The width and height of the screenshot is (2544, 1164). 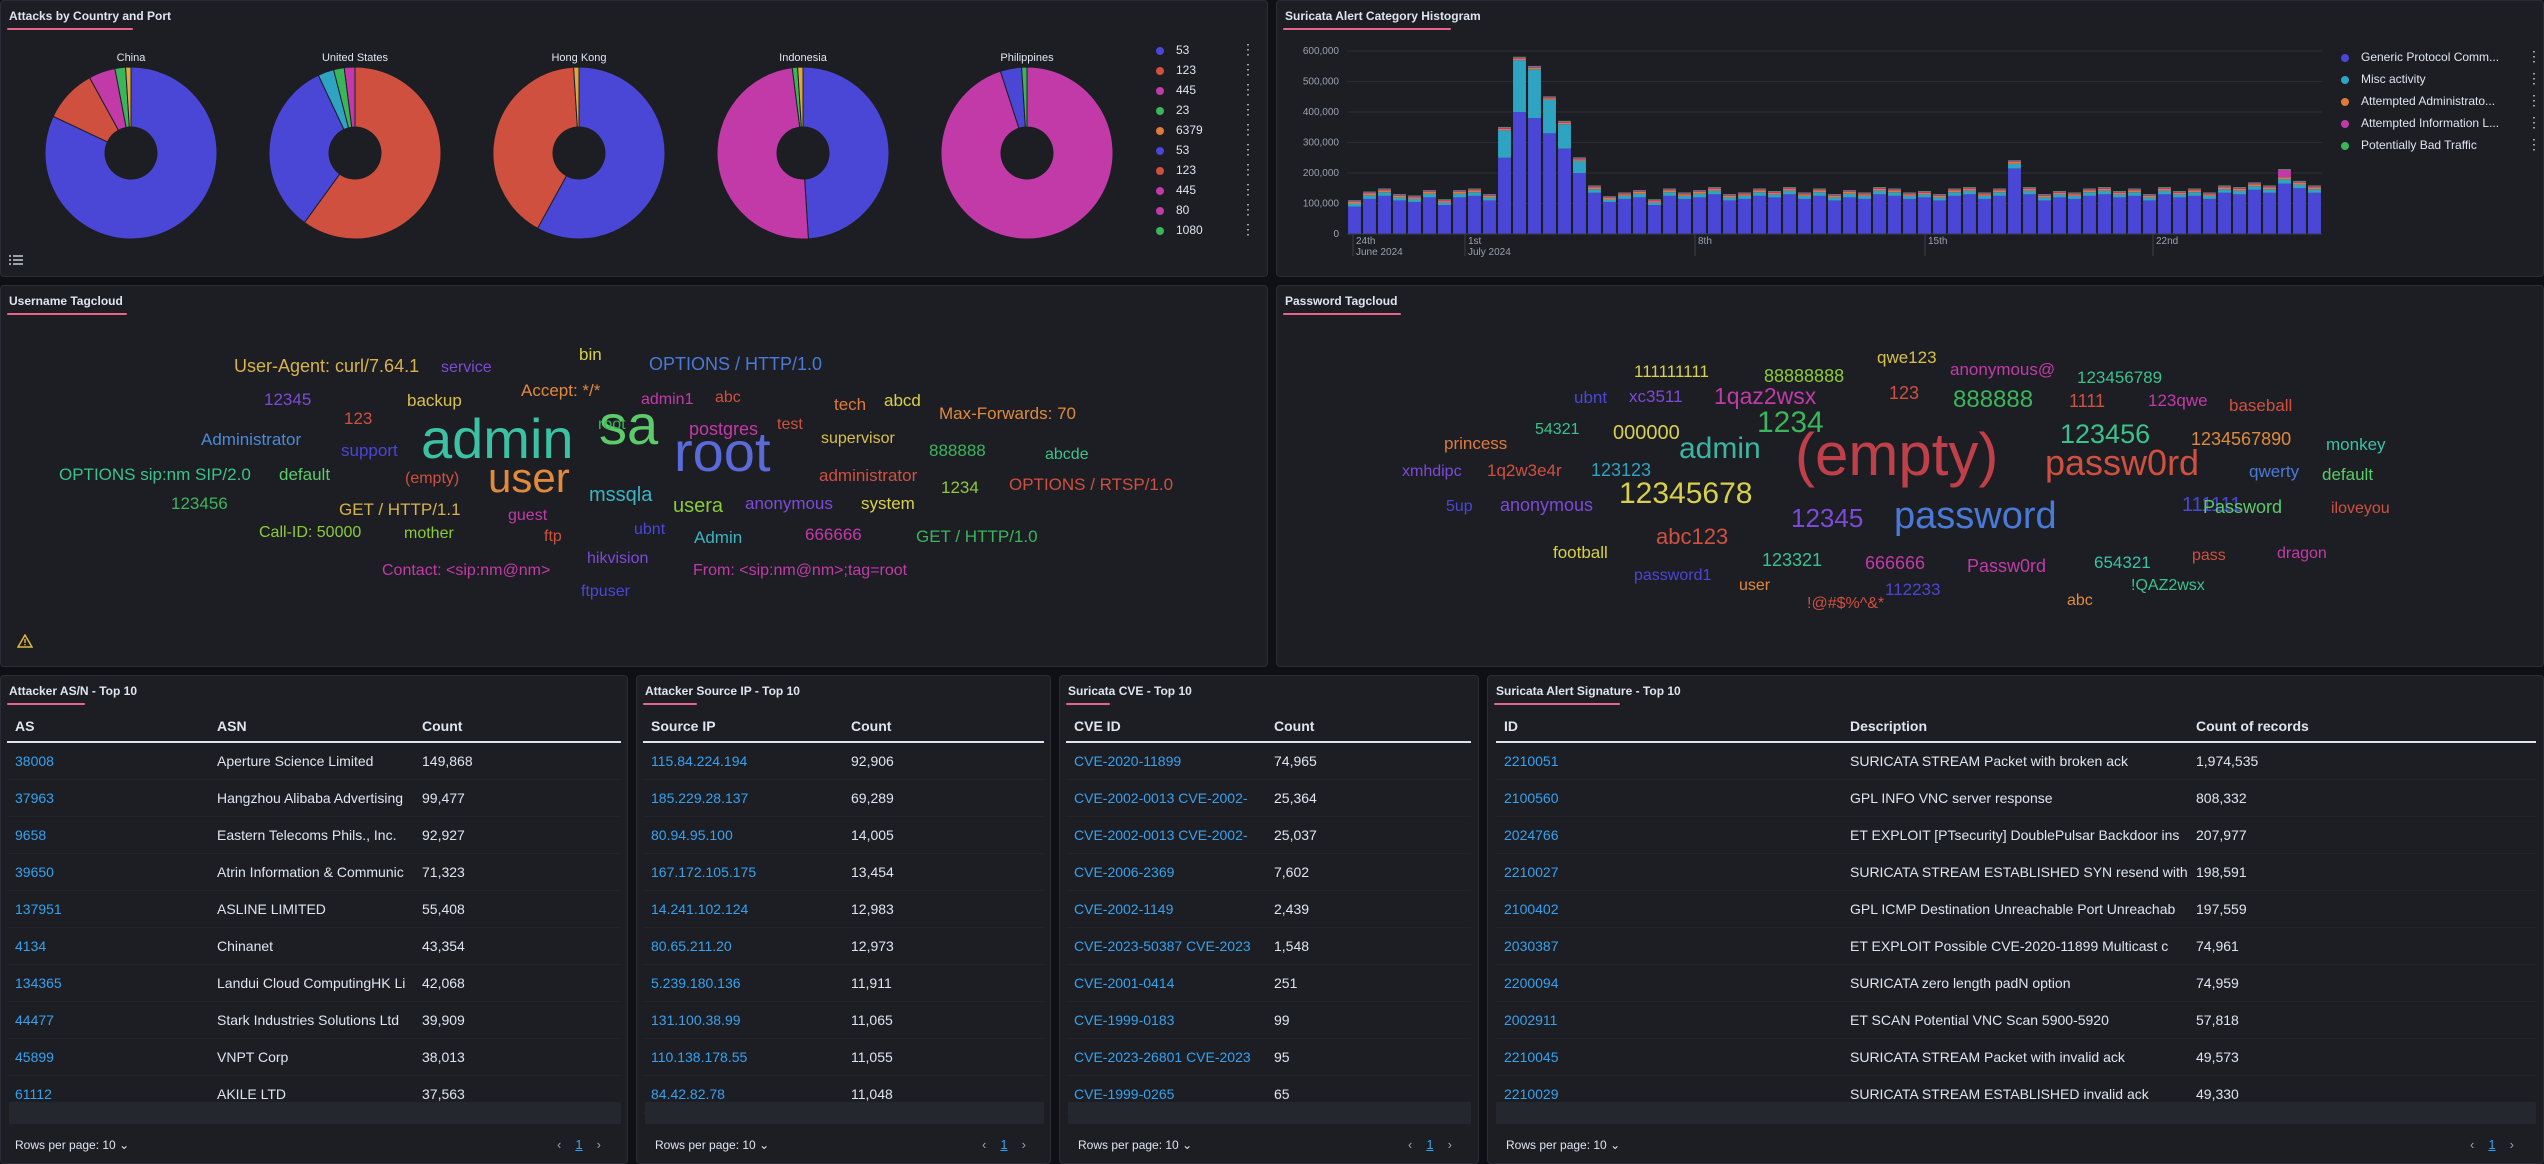 What do you see at coordinates (108, 983) in the screenshot?
I see `table-cell-link: 134365` at bounding box center [108, 983].